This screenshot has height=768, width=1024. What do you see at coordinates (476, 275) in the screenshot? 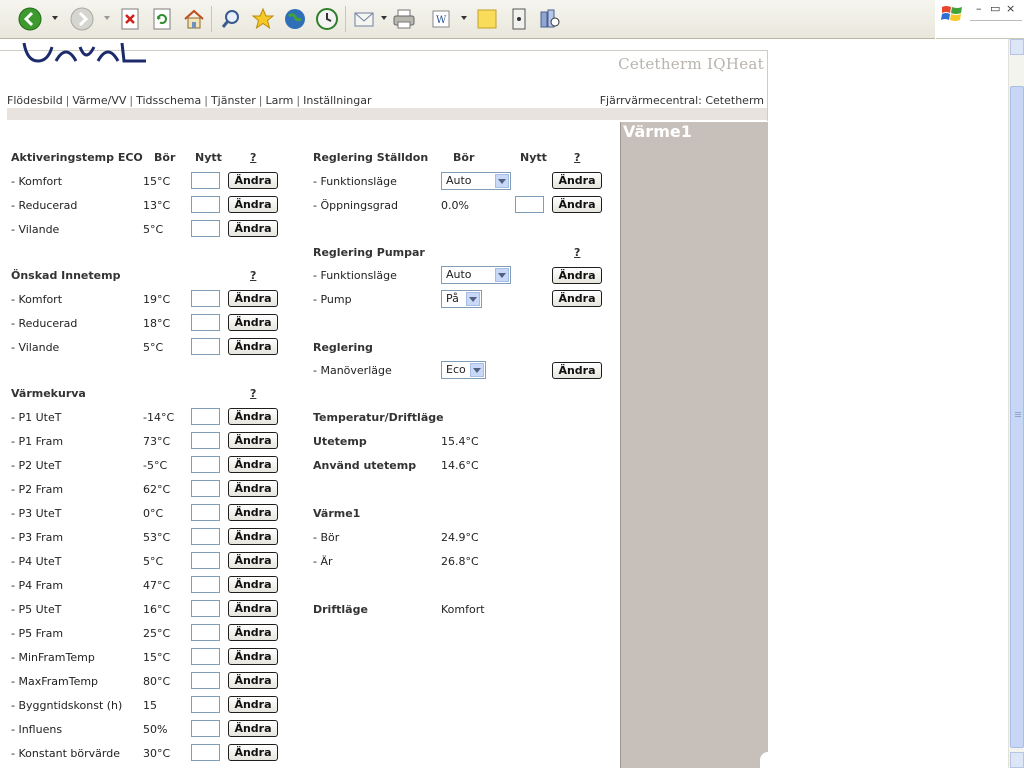
I see `pumpar-funktion-select: Auto` at bounding box center [476, 275].